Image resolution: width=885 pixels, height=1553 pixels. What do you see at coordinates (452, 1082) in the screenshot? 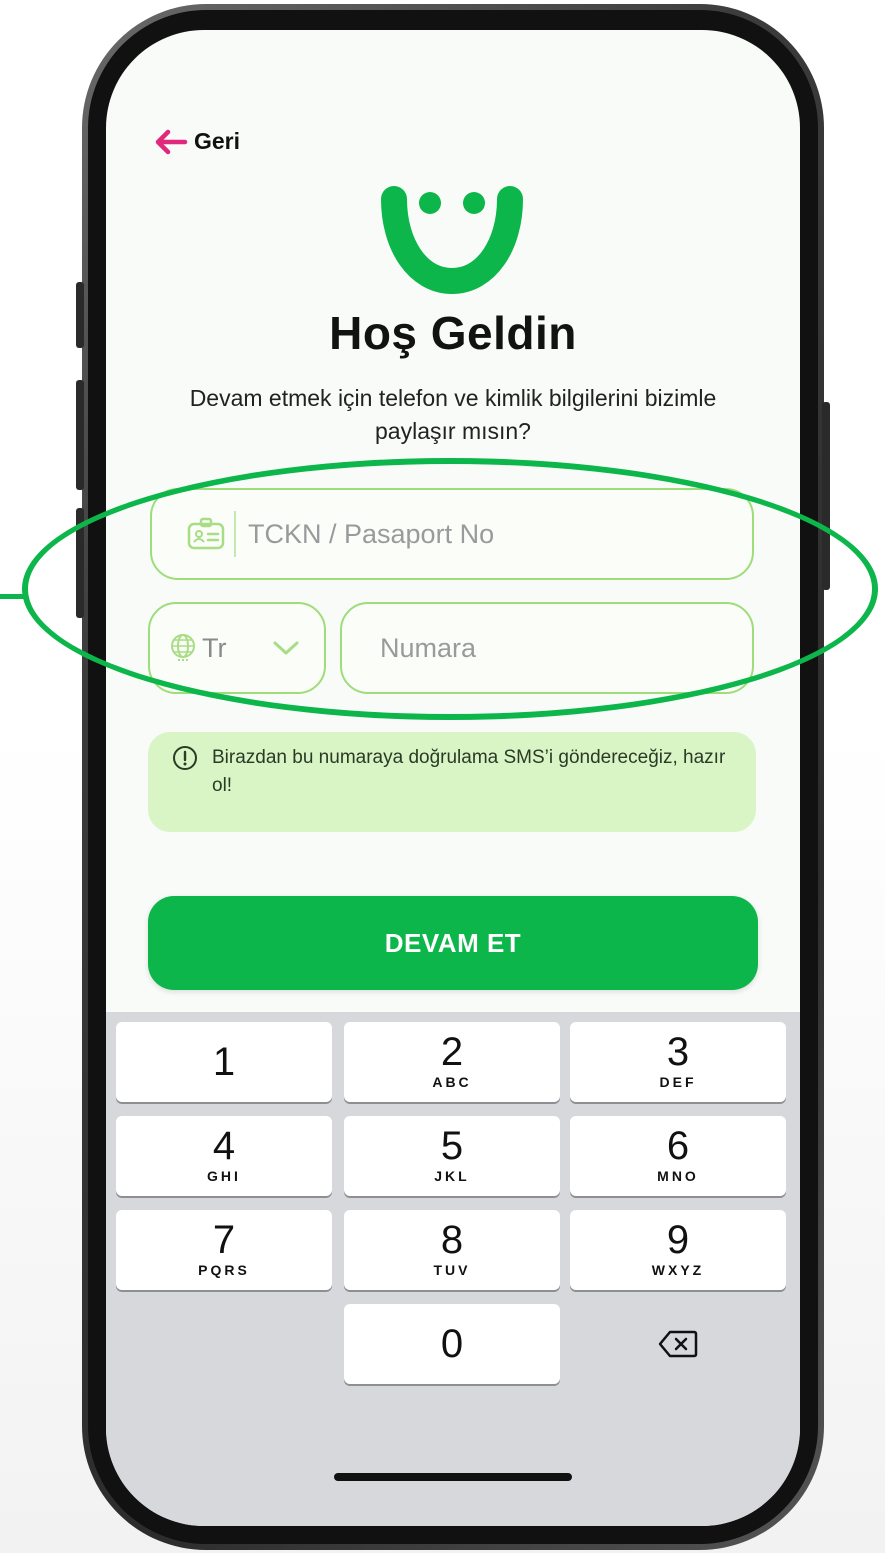
I see `key-letters: ABC` at bounding box center [452, 1082].